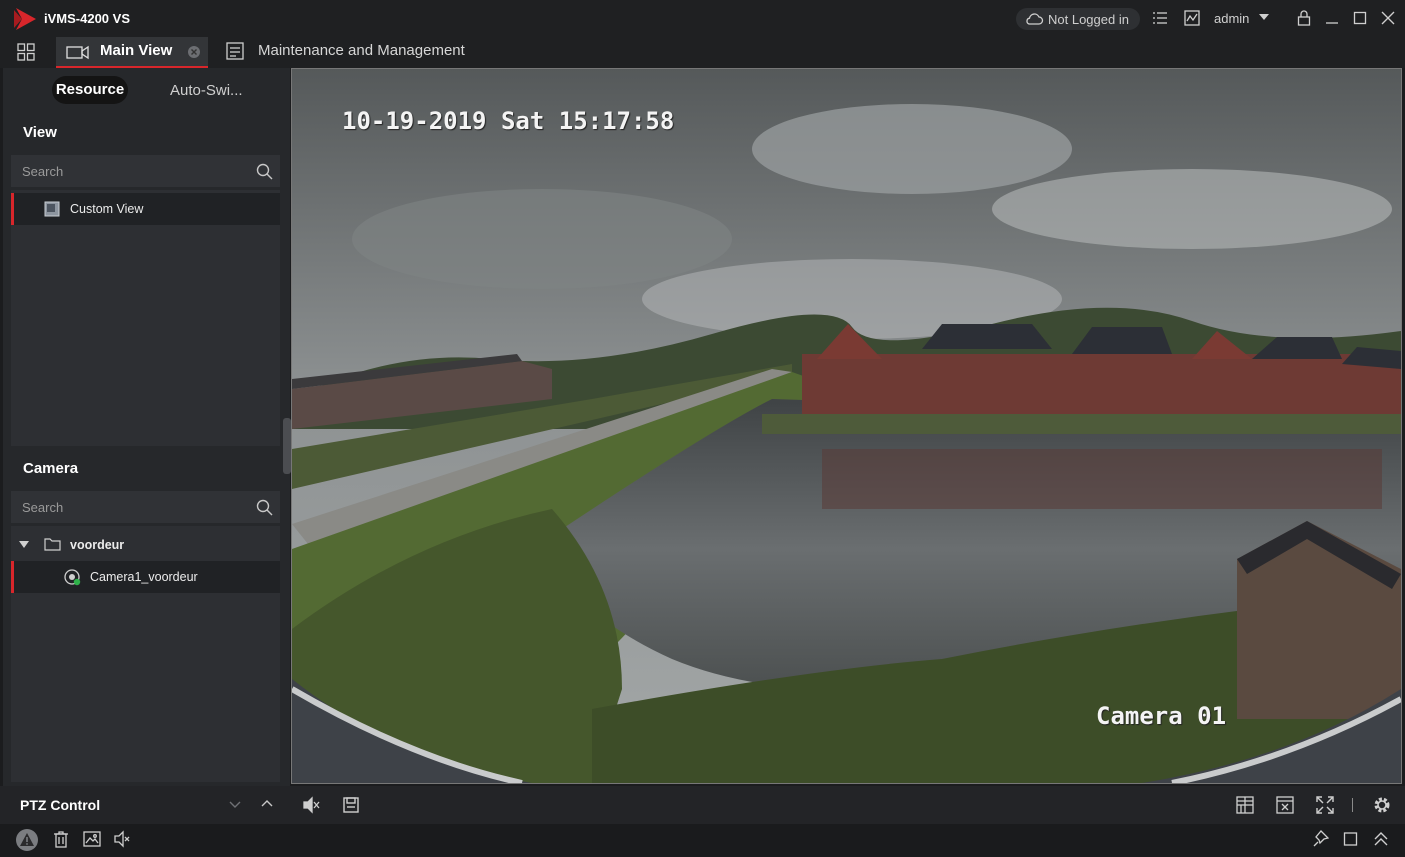 This screenshot has width=1405, height=857. I want to click on lock-icon, so click(1304, 18).